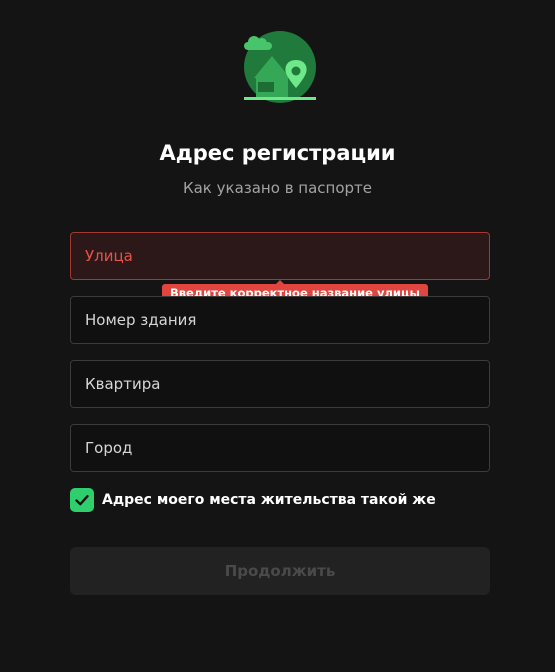  What do you see at coordinates (141, 320) in the screenshot?
I see `building-number-field-label: Номер здания` at bounding box center [141, 320].